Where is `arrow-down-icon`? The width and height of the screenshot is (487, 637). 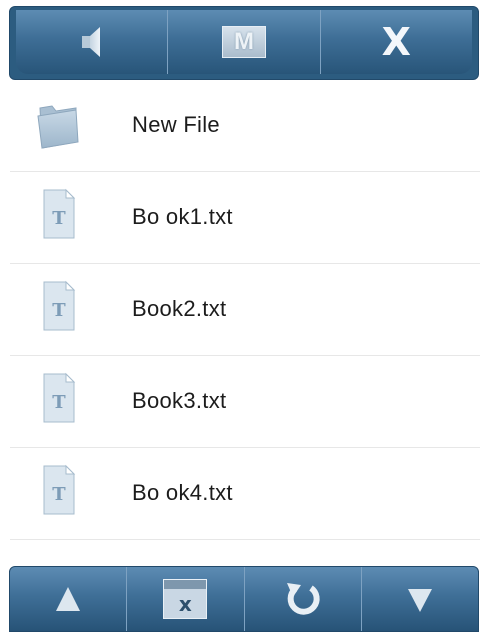 arrow-down-icon is located at coordinates (419, 600).